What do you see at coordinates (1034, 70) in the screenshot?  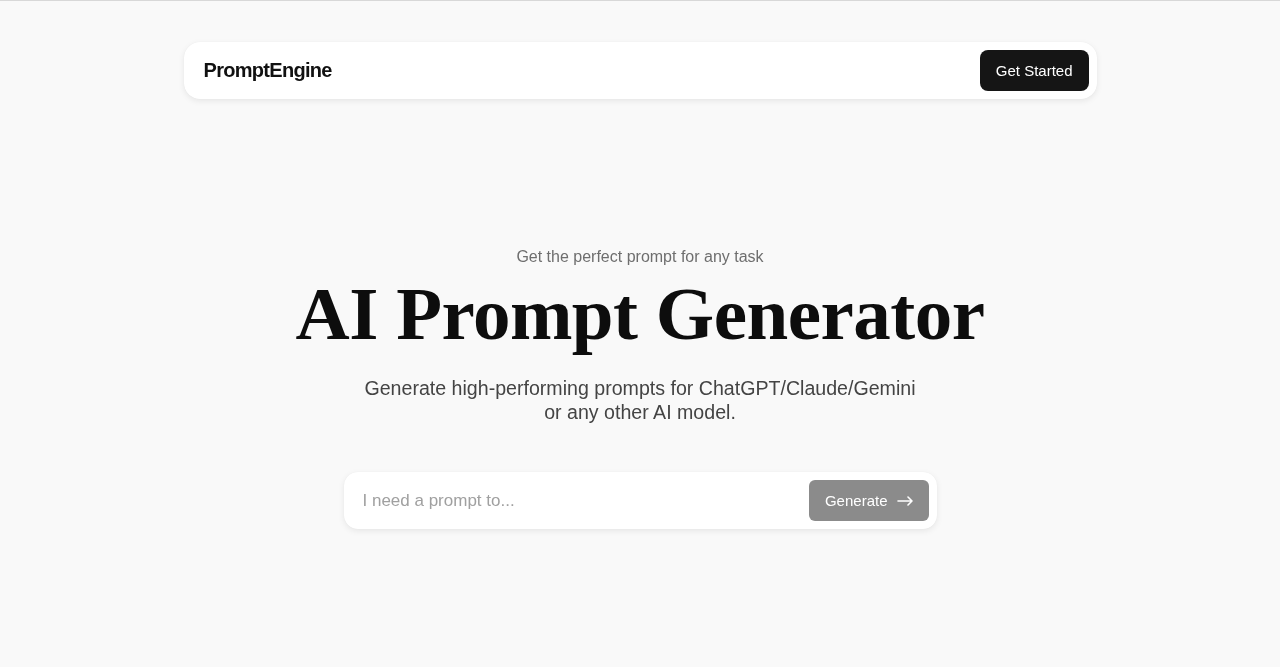 I see `get-started-button: Get Started` at bounding box center [1034, 70].